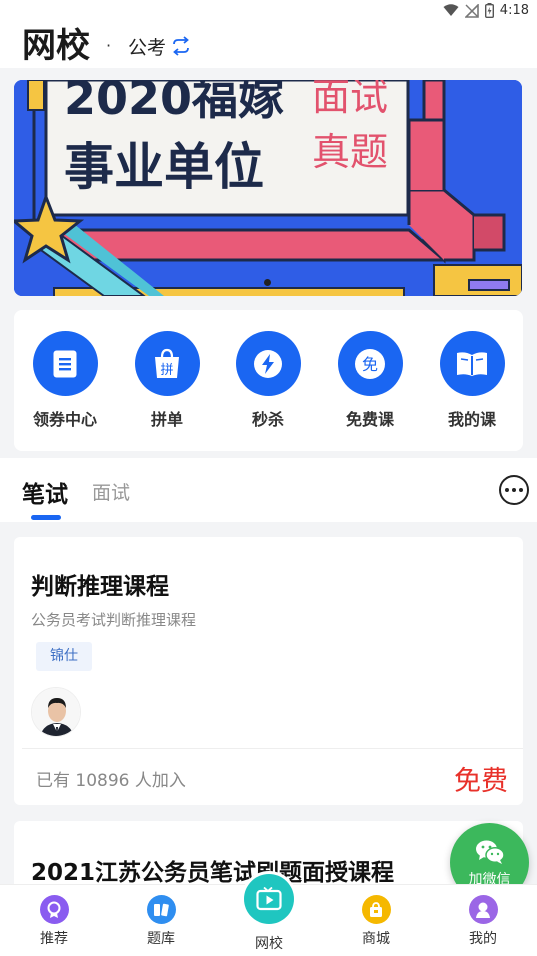 The height and width of the screenshot is (956, 537). Describe the element at coordinates (65, 363) in the screenshot. I see `coupon-icon` at that location.